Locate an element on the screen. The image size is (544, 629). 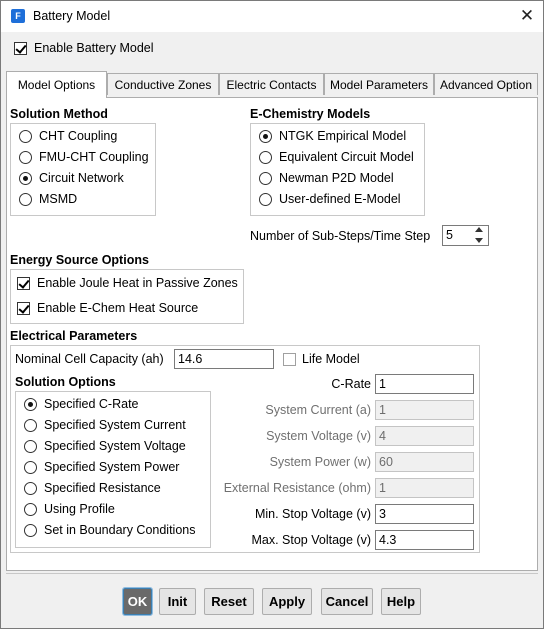
system-voltage-input: 4 is located at coordinates (424, 436).